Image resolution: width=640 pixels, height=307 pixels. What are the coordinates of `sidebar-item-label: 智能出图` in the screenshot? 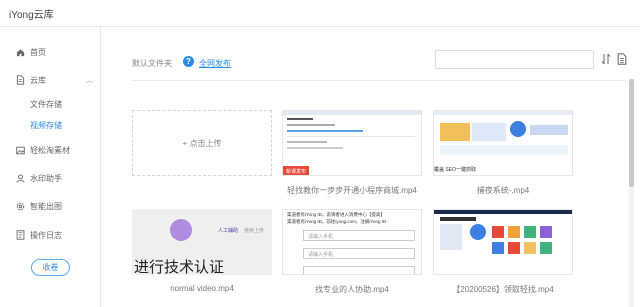 It's located at (46, 206).